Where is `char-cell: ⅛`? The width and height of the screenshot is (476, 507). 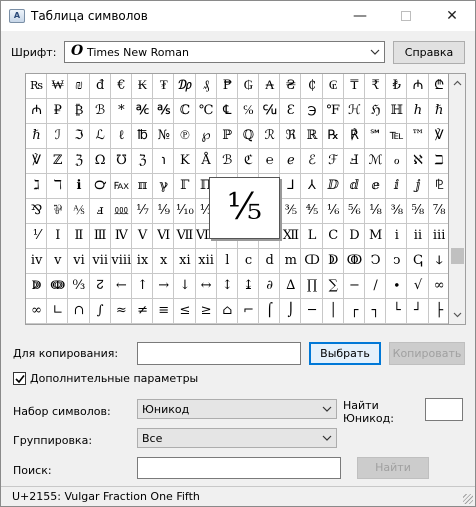
char-cell: ⅛ is located at coordinates (376, 211).